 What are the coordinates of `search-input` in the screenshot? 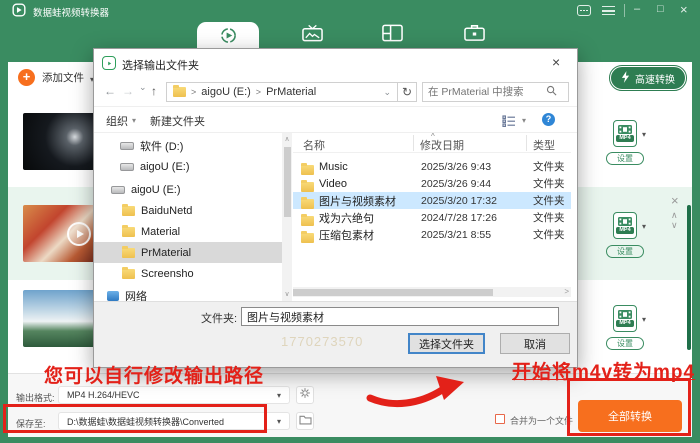 It's located at (487, 92).